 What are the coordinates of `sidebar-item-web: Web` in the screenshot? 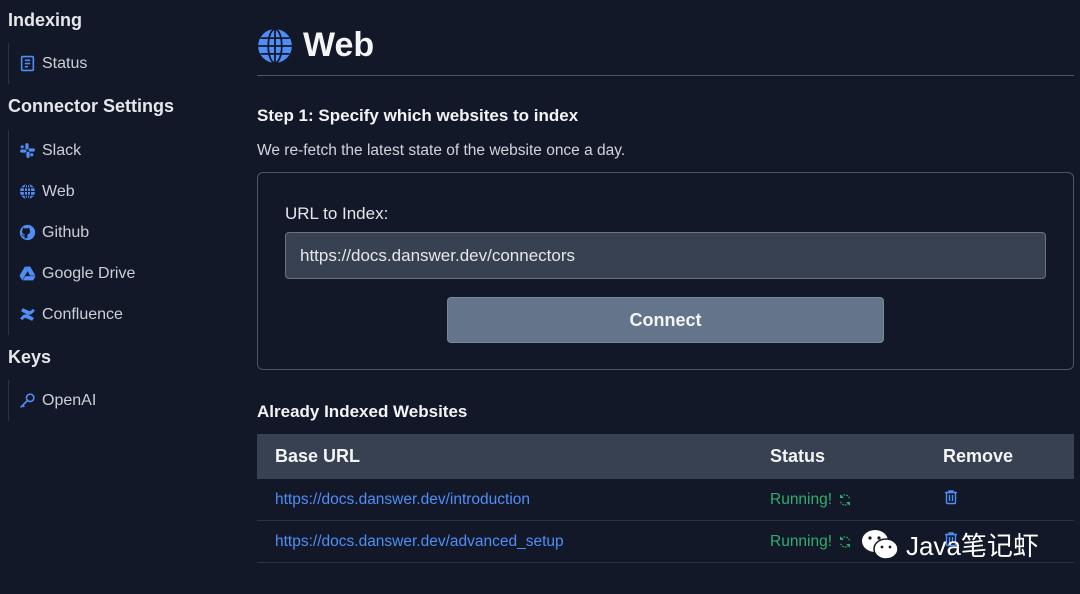 It's located at (72, 191).